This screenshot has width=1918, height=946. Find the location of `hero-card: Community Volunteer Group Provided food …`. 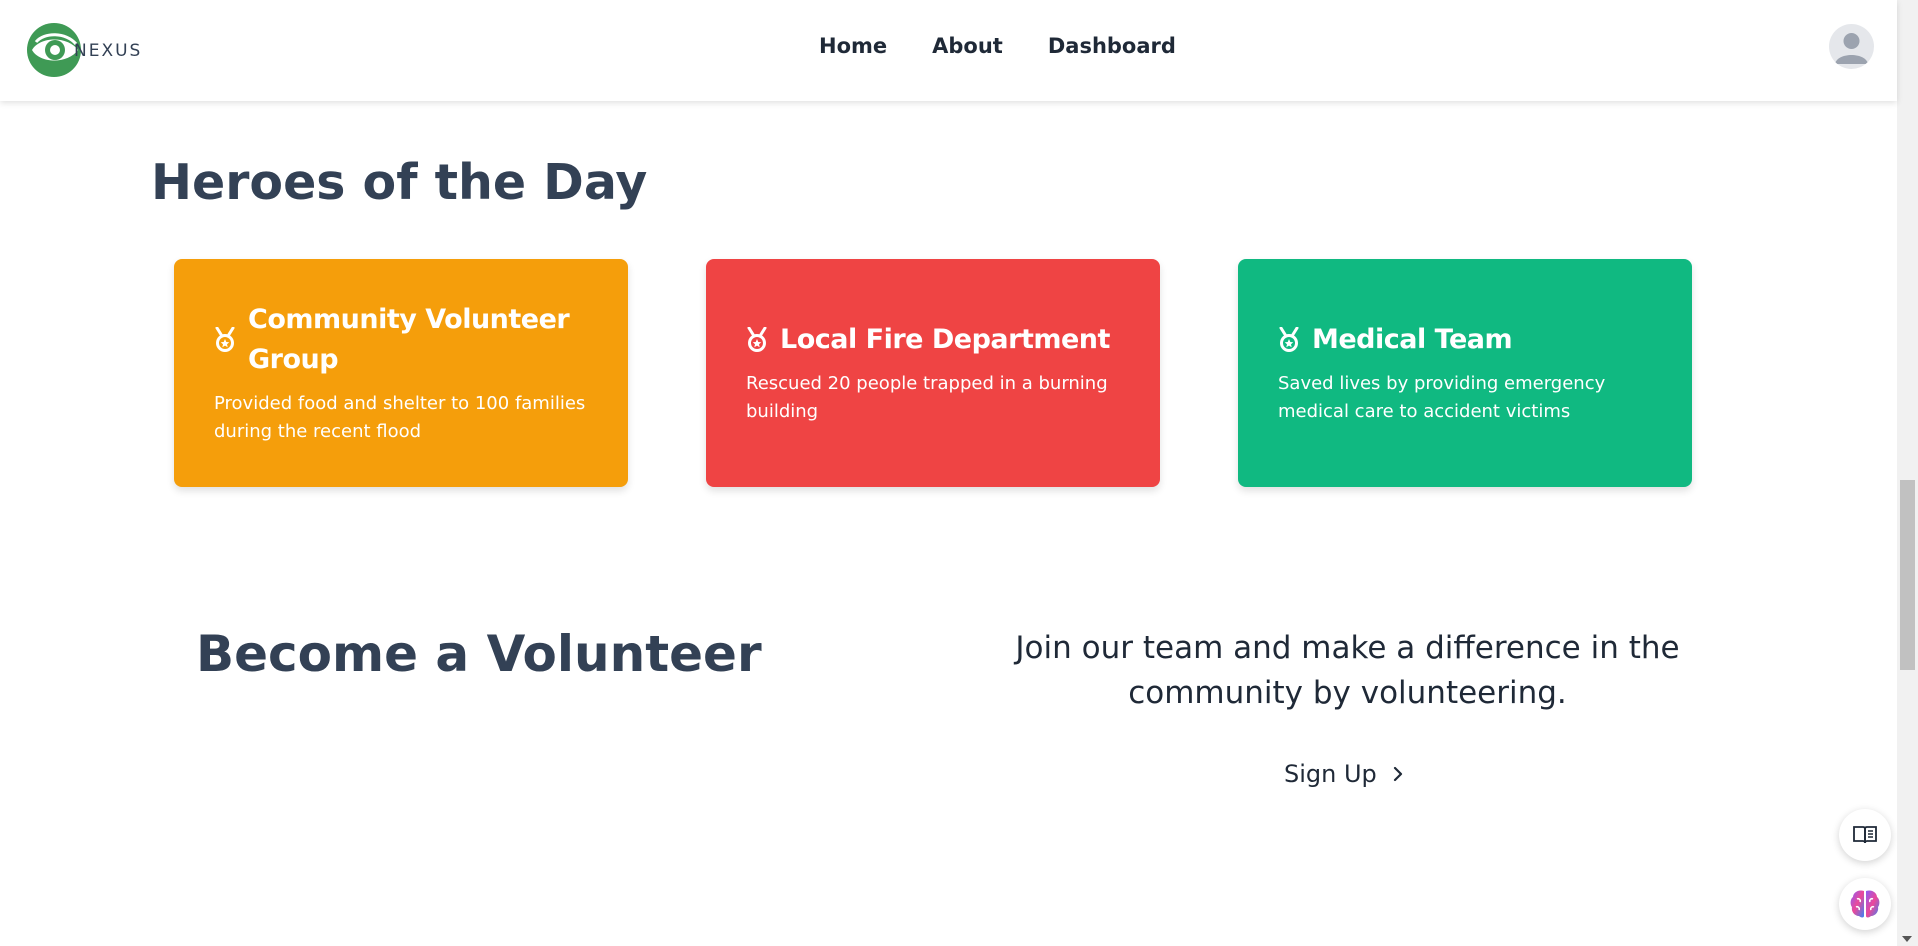

hero-card: Community Volunteer Group Provided food … is located at coordinates (401, 373).